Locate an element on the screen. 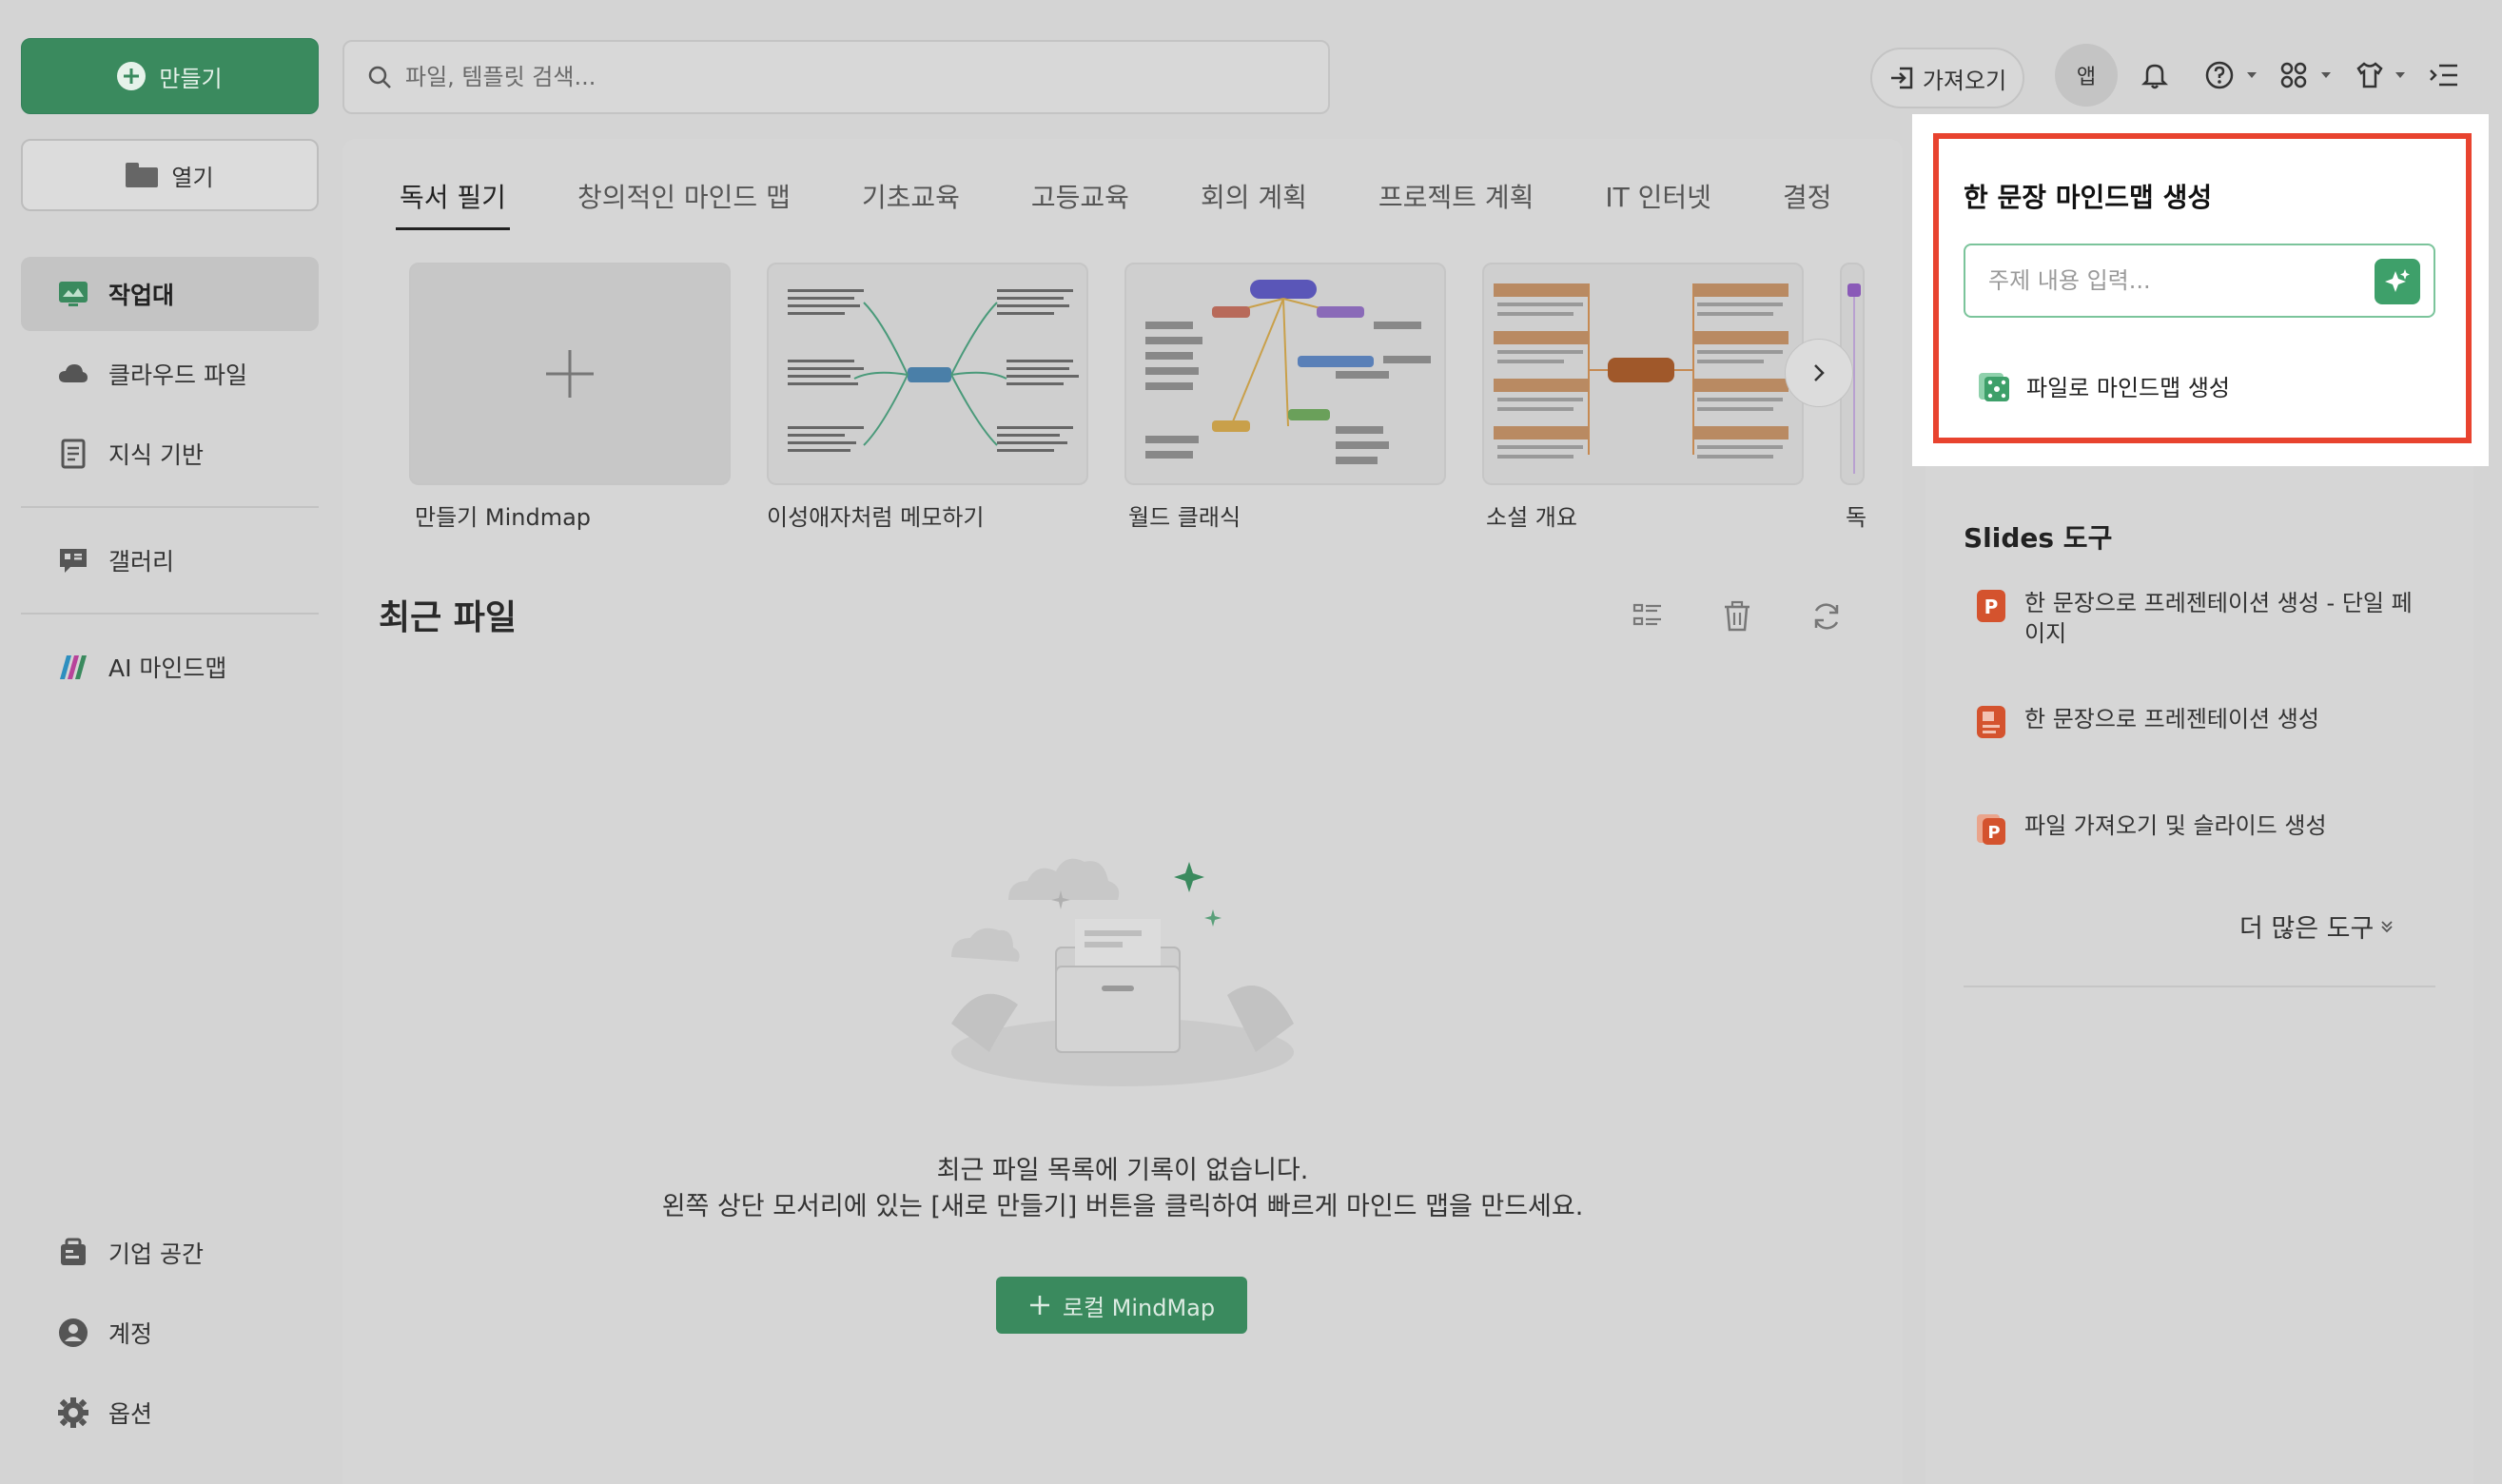 The height and width of the screenshot is (1484, 2502). enterprise-icon is located at coordinates (73, 1251).